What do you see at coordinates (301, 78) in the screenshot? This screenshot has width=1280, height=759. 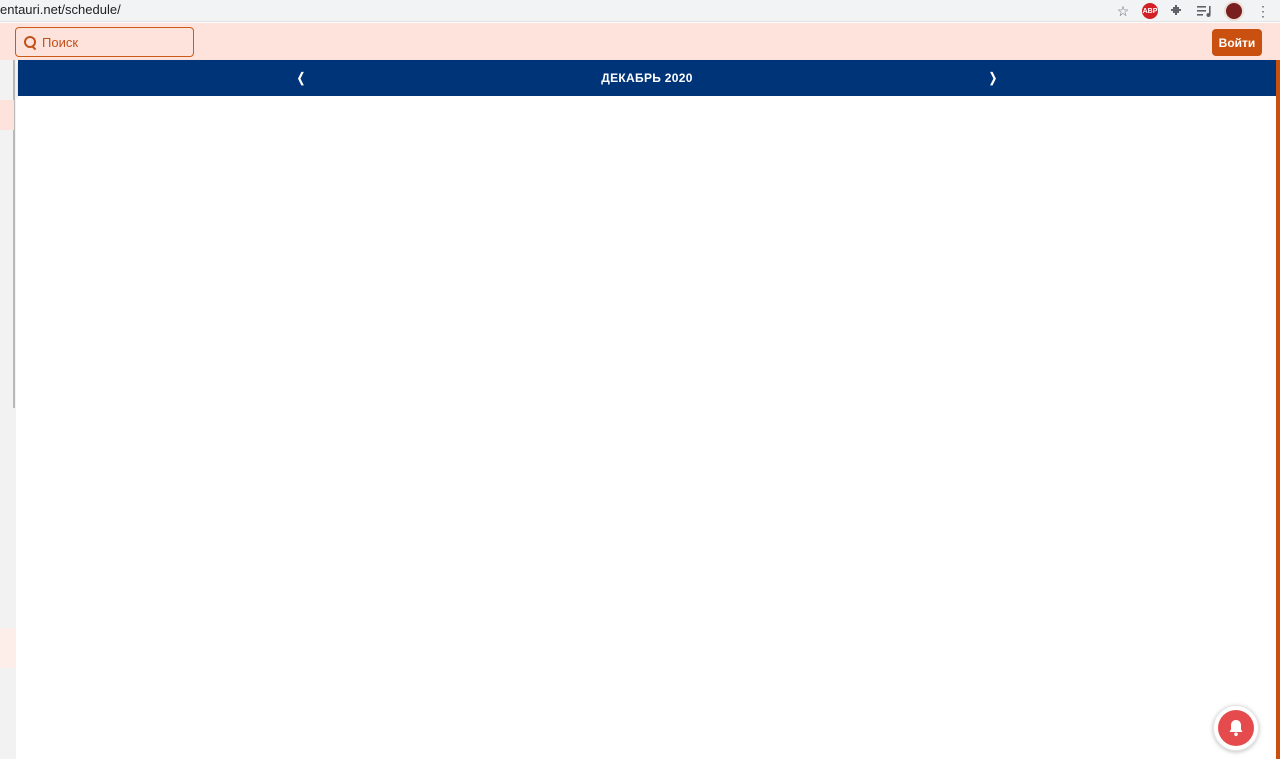 I see `prev-month-button: ❬` at bounding box center [301, 78].